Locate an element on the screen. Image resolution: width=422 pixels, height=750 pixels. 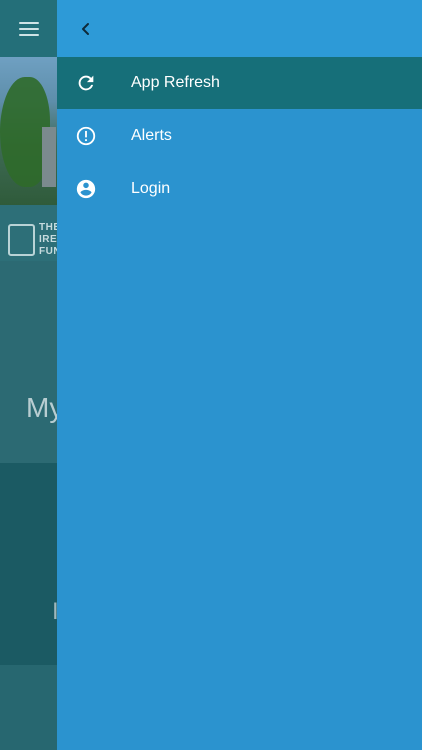
menu-item-label: App Refresh is located at coordinates (175, 82).